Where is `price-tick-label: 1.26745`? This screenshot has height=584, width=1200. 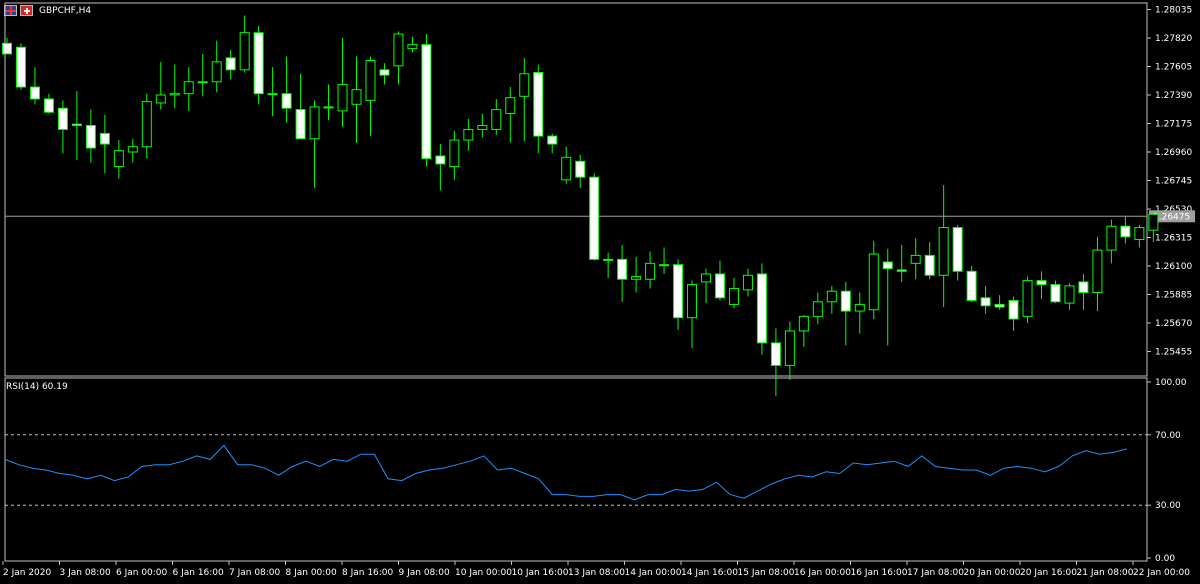
price-tick-label: 1.26745 is located at coordinates (1173, 182).